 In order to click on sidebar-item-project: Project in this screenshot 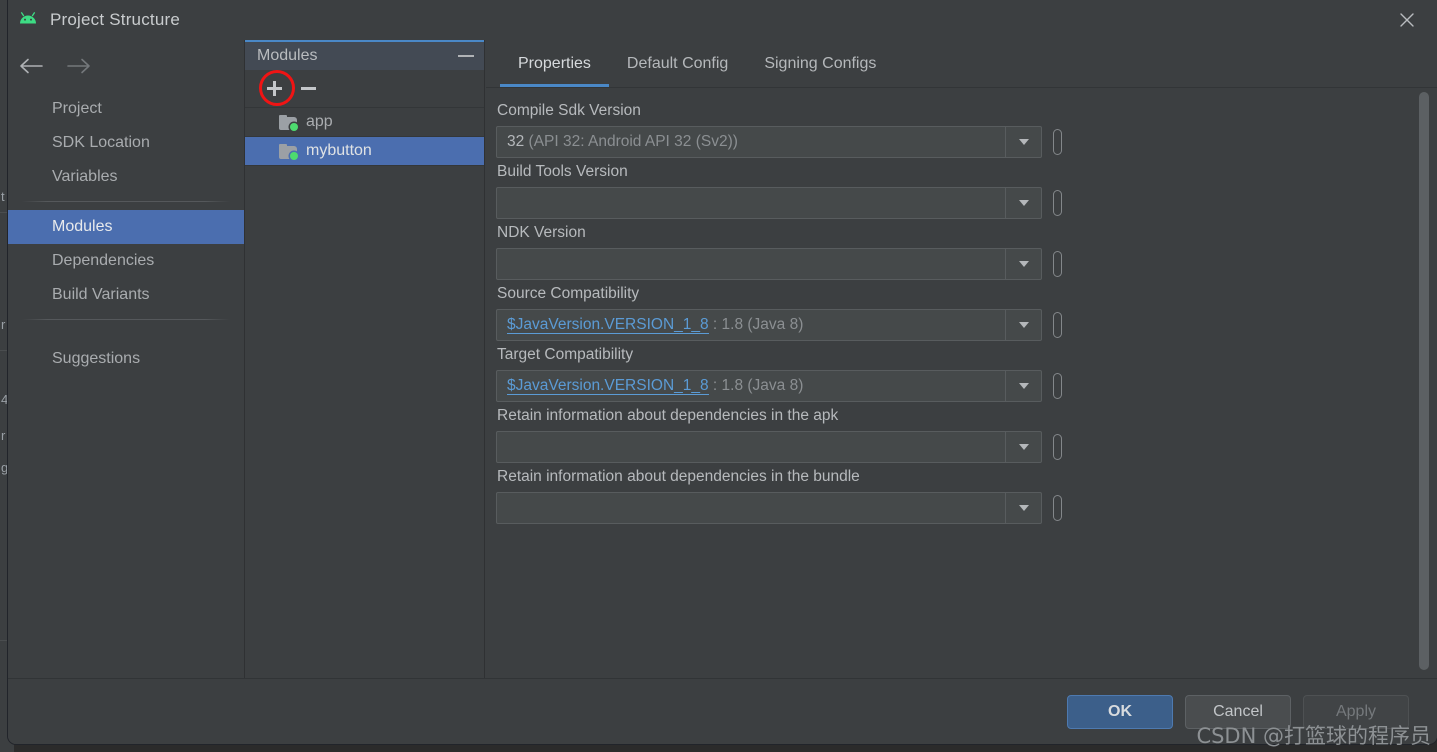, I will do `click(126, 109)`.